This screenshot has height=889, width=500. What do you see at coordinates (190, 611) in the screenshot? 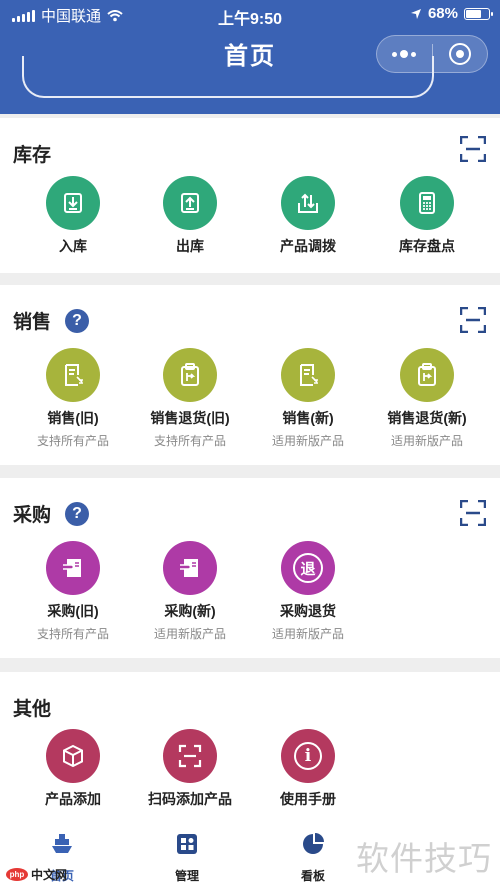
I see `item-label: 采购(新)` at bounding box center [190, 611].